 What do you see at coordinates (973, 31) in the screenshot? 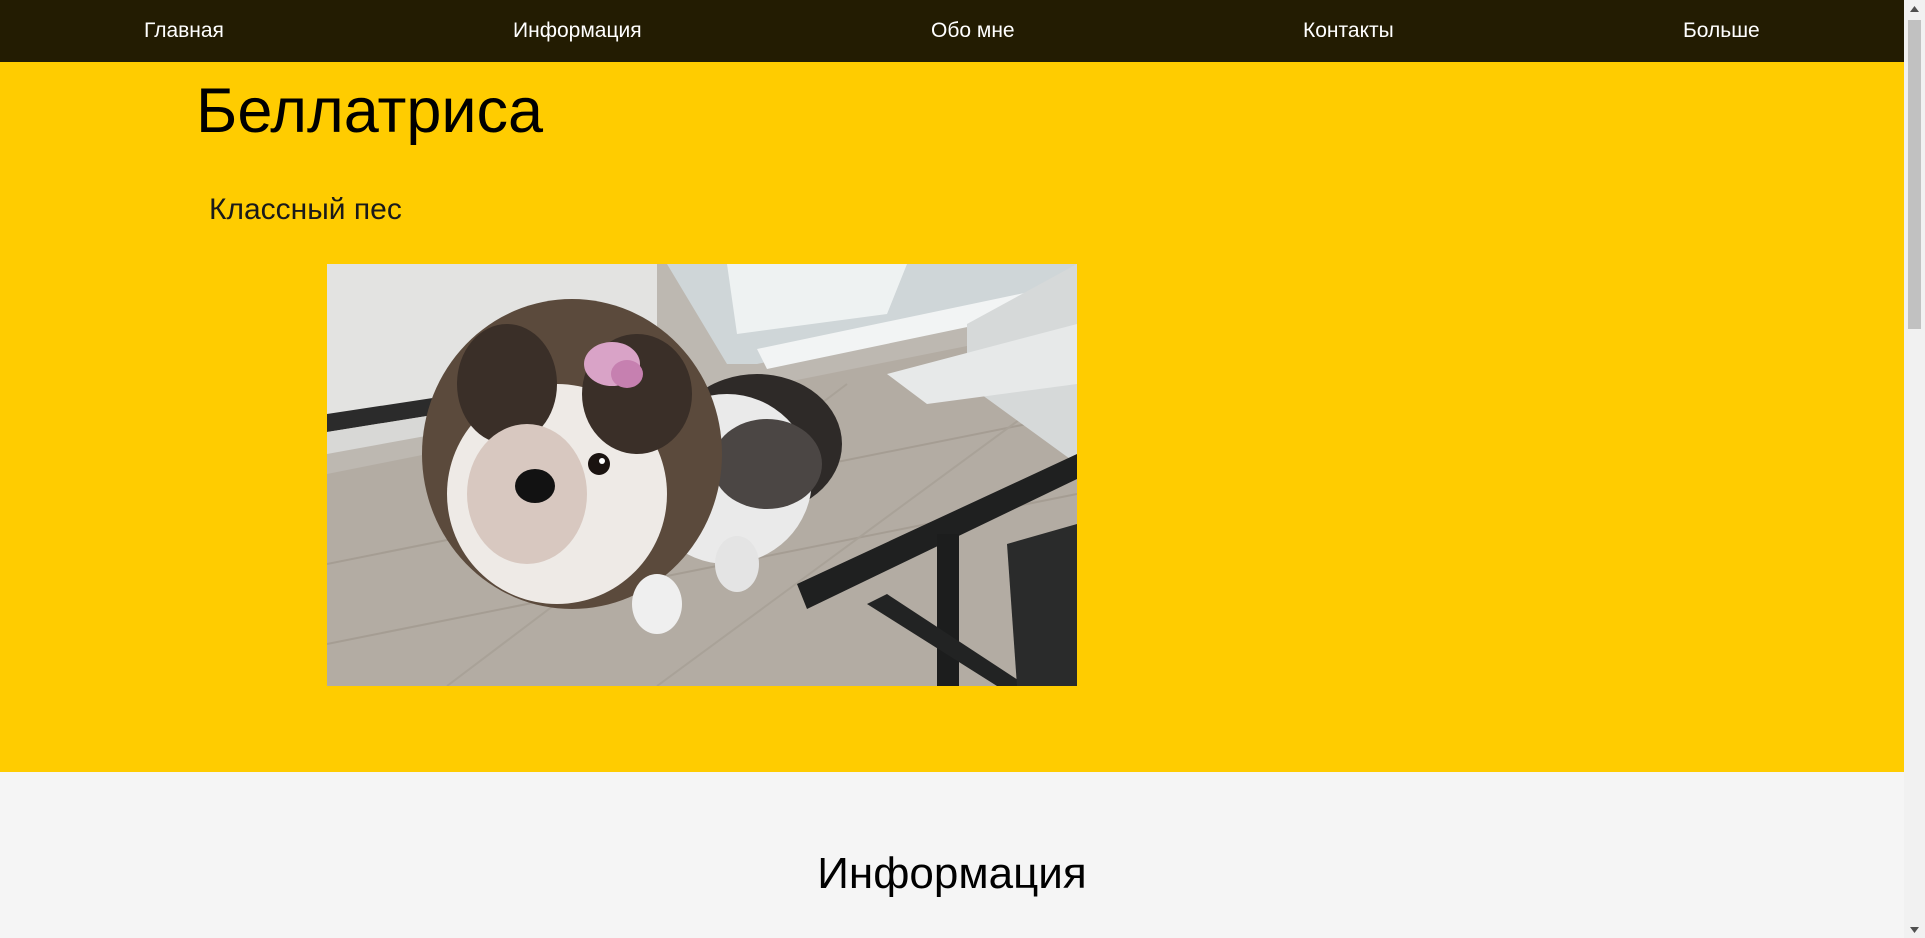
I see `nav-link-about-me: Обо мне` at bounding box center [973, 31].